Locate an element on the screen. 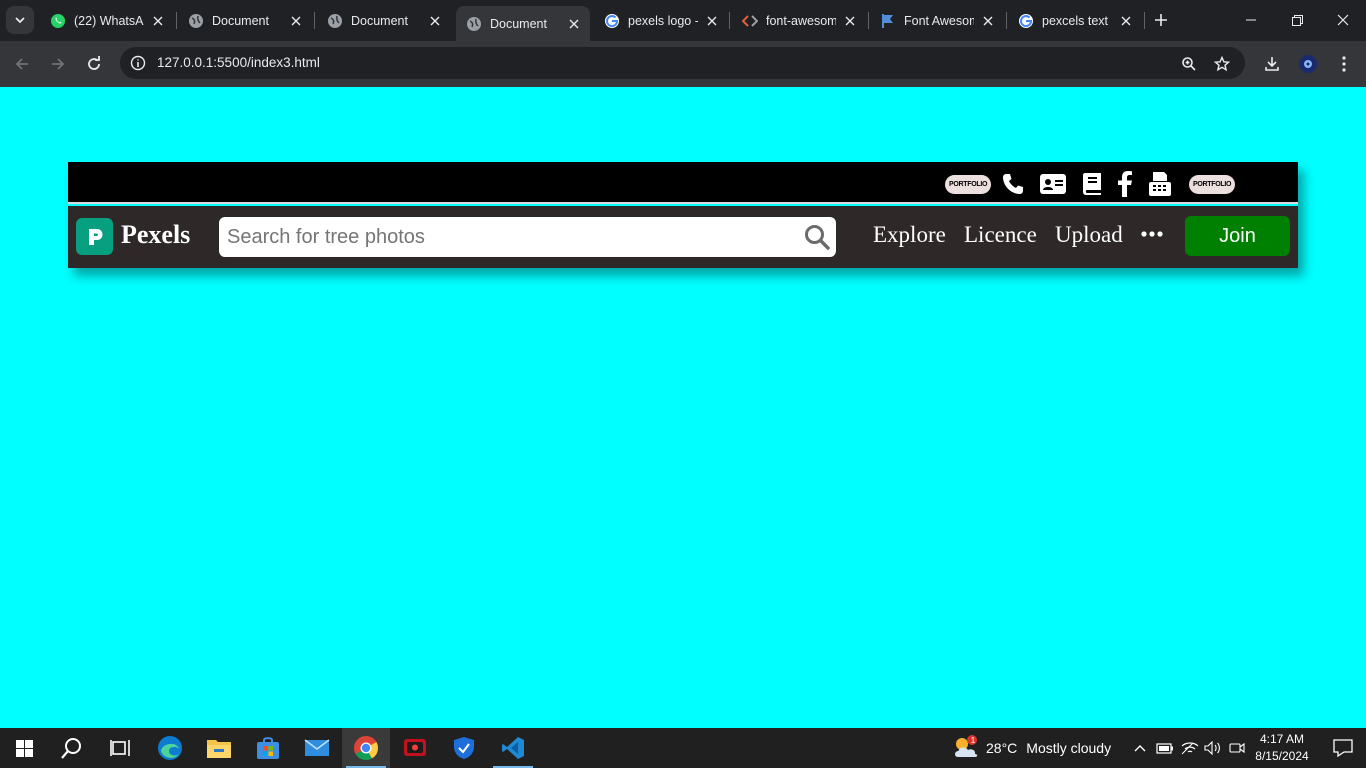 This screenshot has height=768, width=1366. portfolio-badge-label: PORTFOLIO is located at coordinates (1212, 184).